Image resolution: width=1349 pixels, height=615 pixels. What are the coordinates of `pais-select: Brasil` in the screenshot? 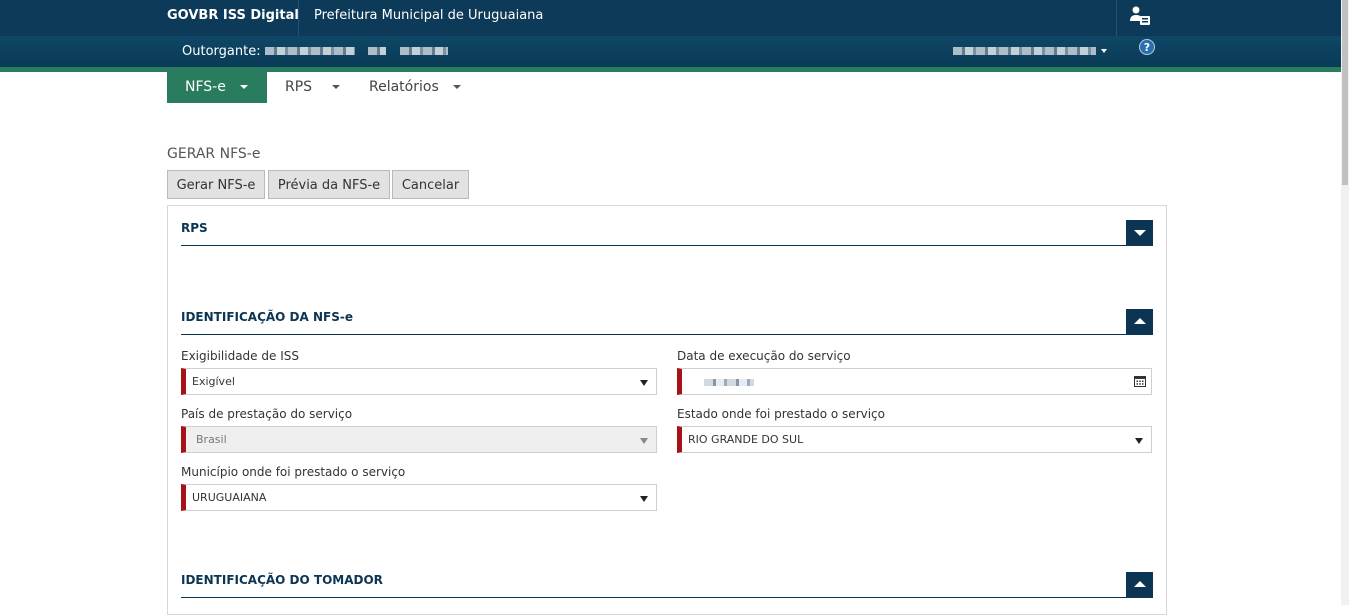 It's located at (419, 439).